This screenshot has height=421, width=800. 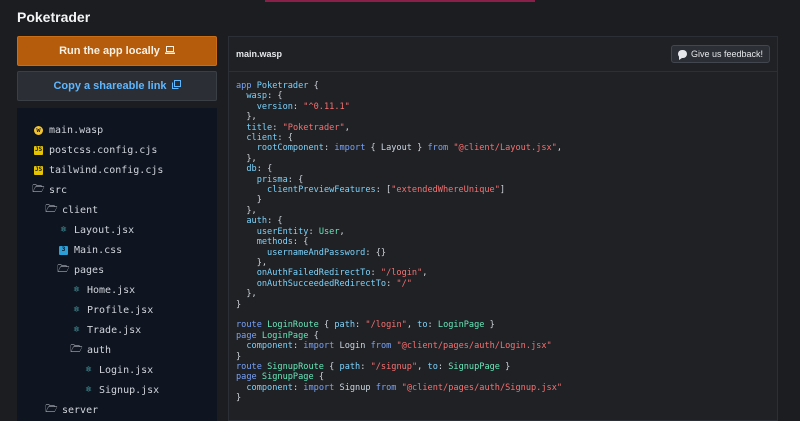 I want to click on copy-shareable-link-button: Copy a shareable link, so click(x=117, y=86).